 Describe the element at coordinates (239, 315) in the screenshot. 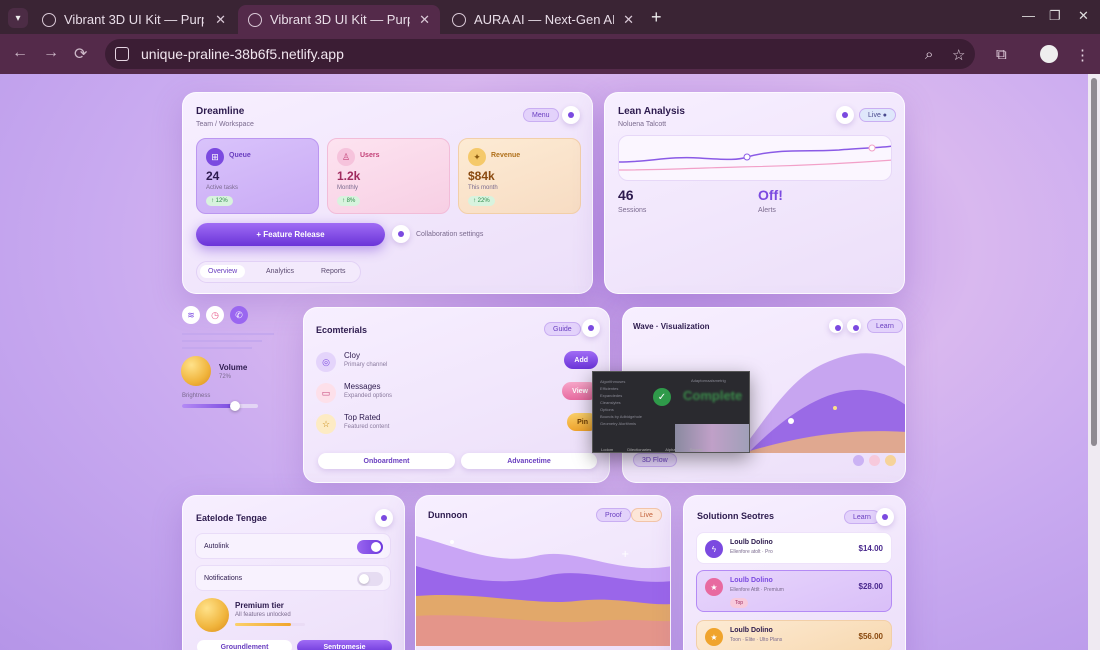

I see `phone-icon: ✆` at that location.